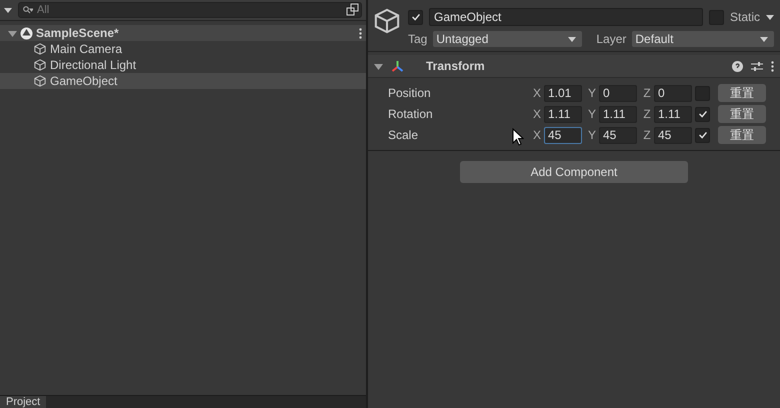  What do you see at coordinates (737, 66) in the screenshot?
I see `help-icon` at bounding box center [737, 66].